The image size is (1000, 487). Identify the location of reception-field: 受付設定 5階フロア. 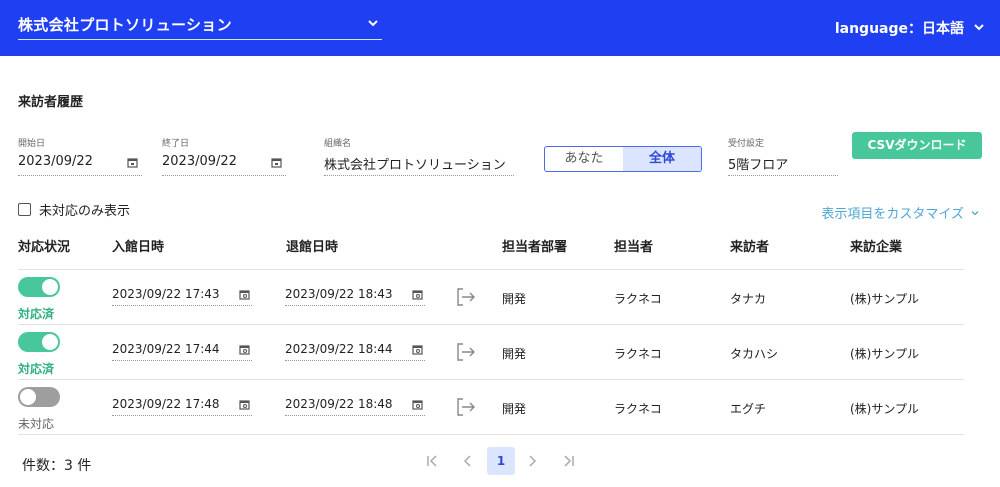
(783, 156).